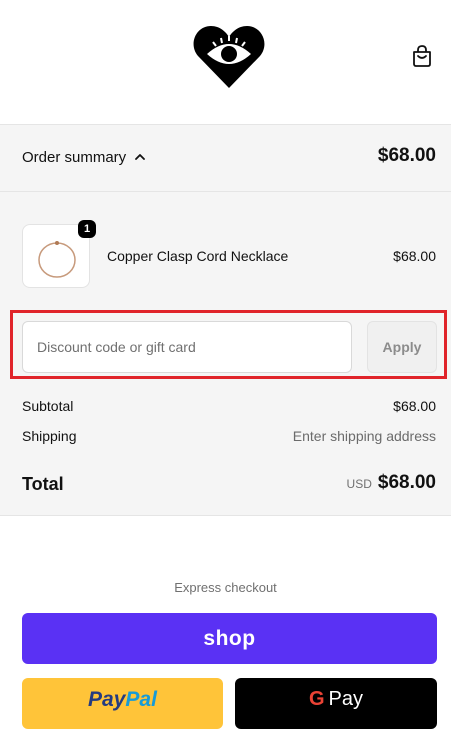 The image size is (451, 729). Describe the element at coordinates (198, 256) in the screenshot. I see `product-name: Copper Clasp Cord Necklace` at that location.